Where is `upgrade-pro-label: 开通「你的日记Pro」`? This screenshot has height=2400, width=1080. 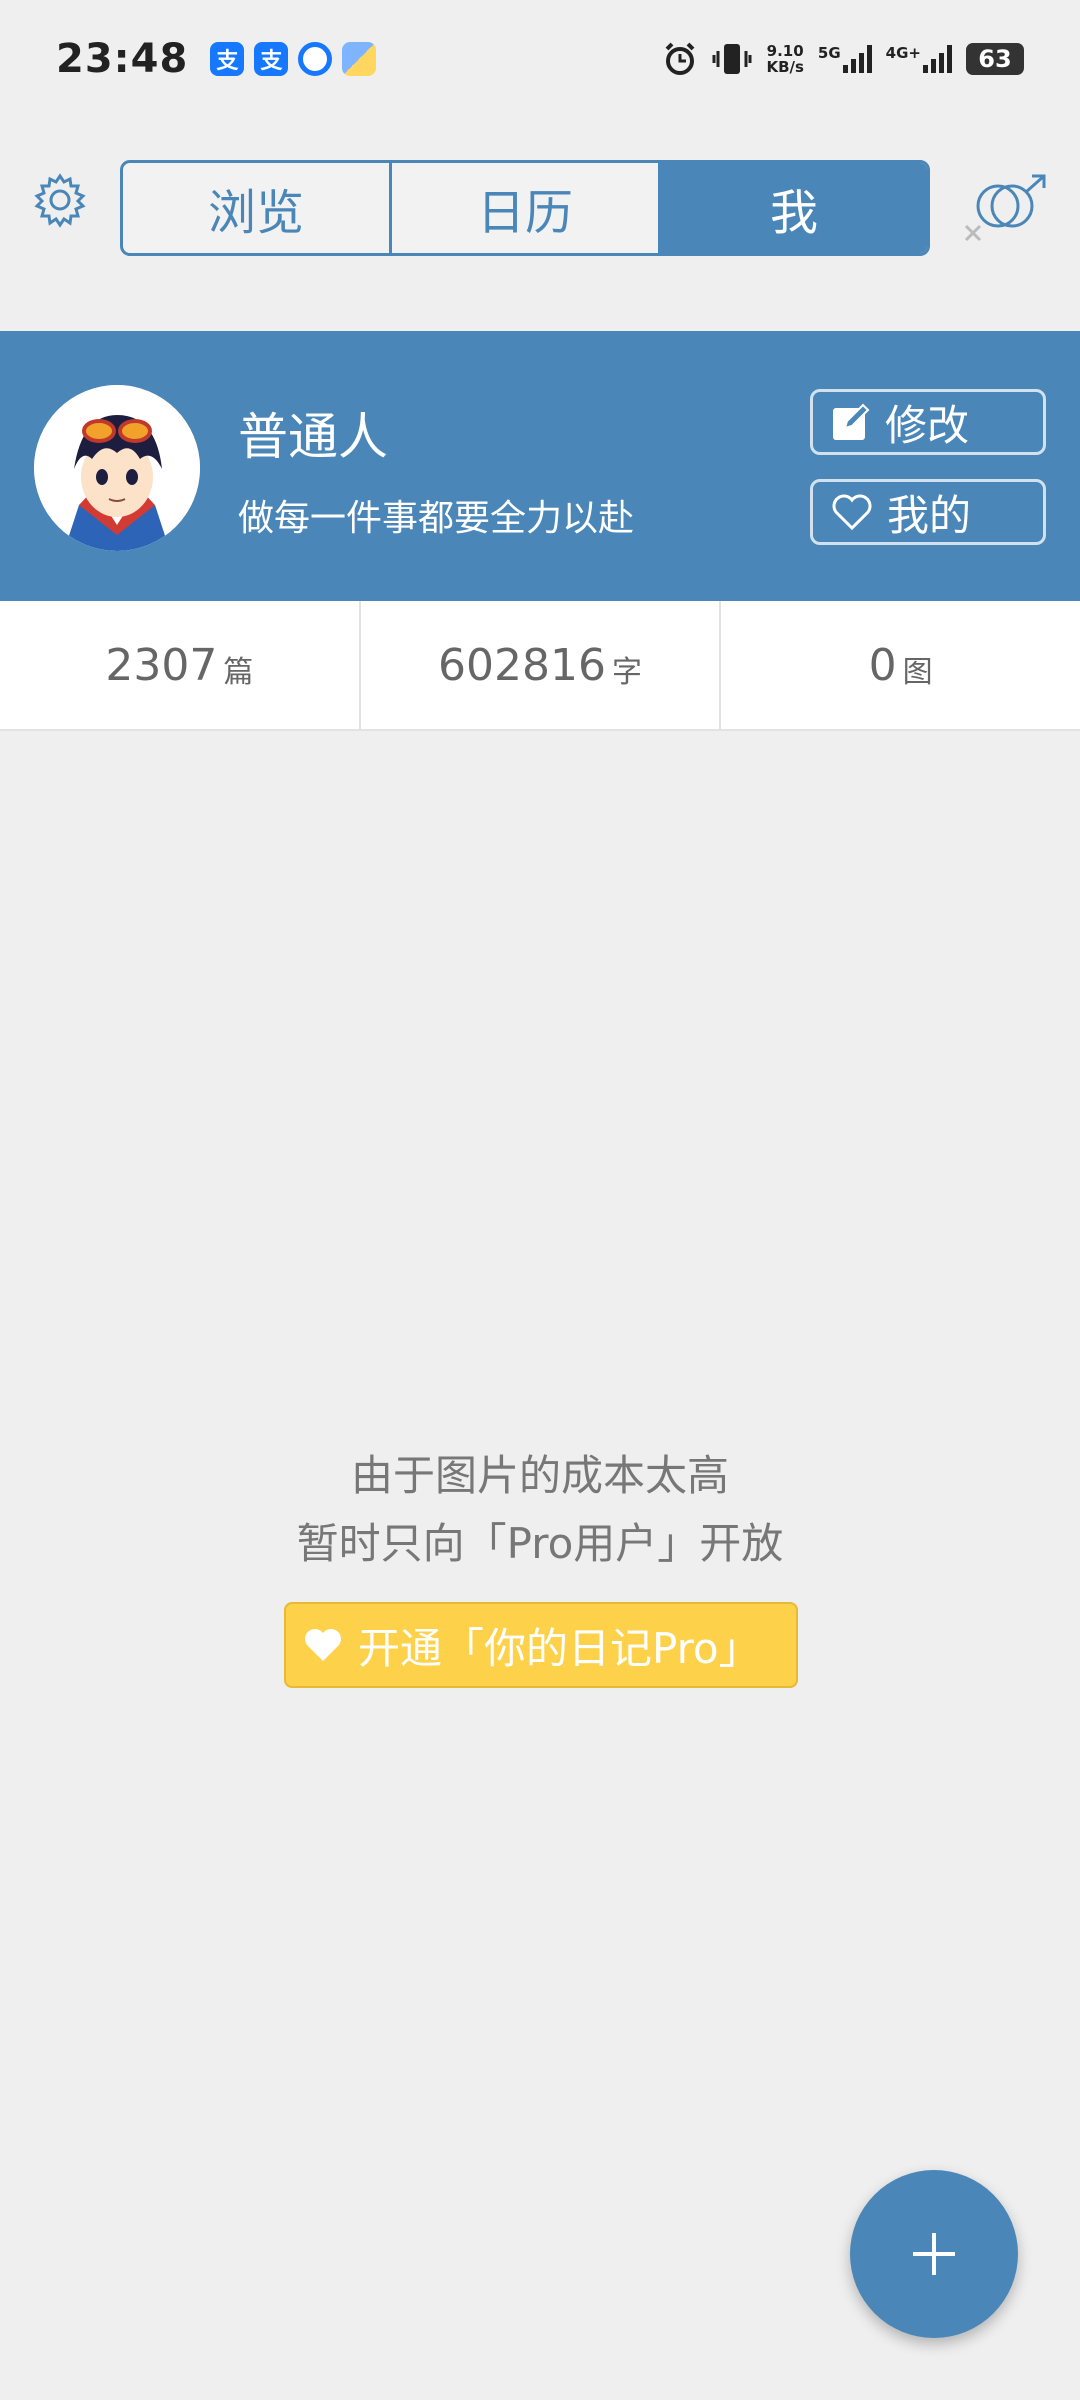 upgrade-pro-label: 开通「你的日记Pro」 is located at coordinates (559, 1648).